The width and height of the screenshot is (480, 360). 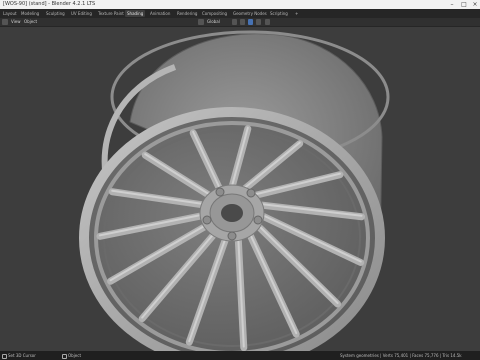 What do you see at coordinates (55, 13) in the screenshot?
I see `tab-sculpting: Sculpting` at bounding box center [55, 13].